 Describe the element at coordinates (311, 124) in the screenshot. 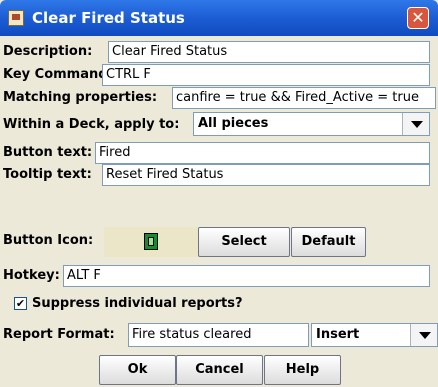

I see `within-deck-dropdown: All pieces` at that location.